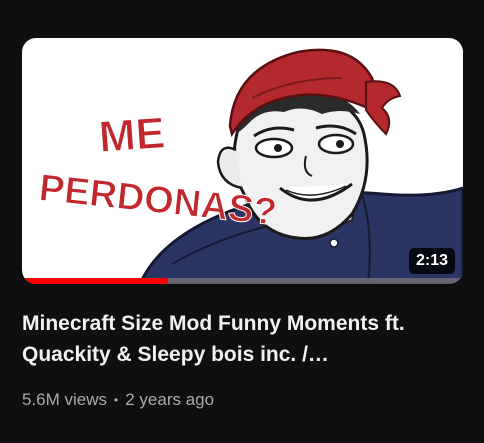 The image size is (484, 443). I want to click on view-count: 5.6M views, so click(65, 399).